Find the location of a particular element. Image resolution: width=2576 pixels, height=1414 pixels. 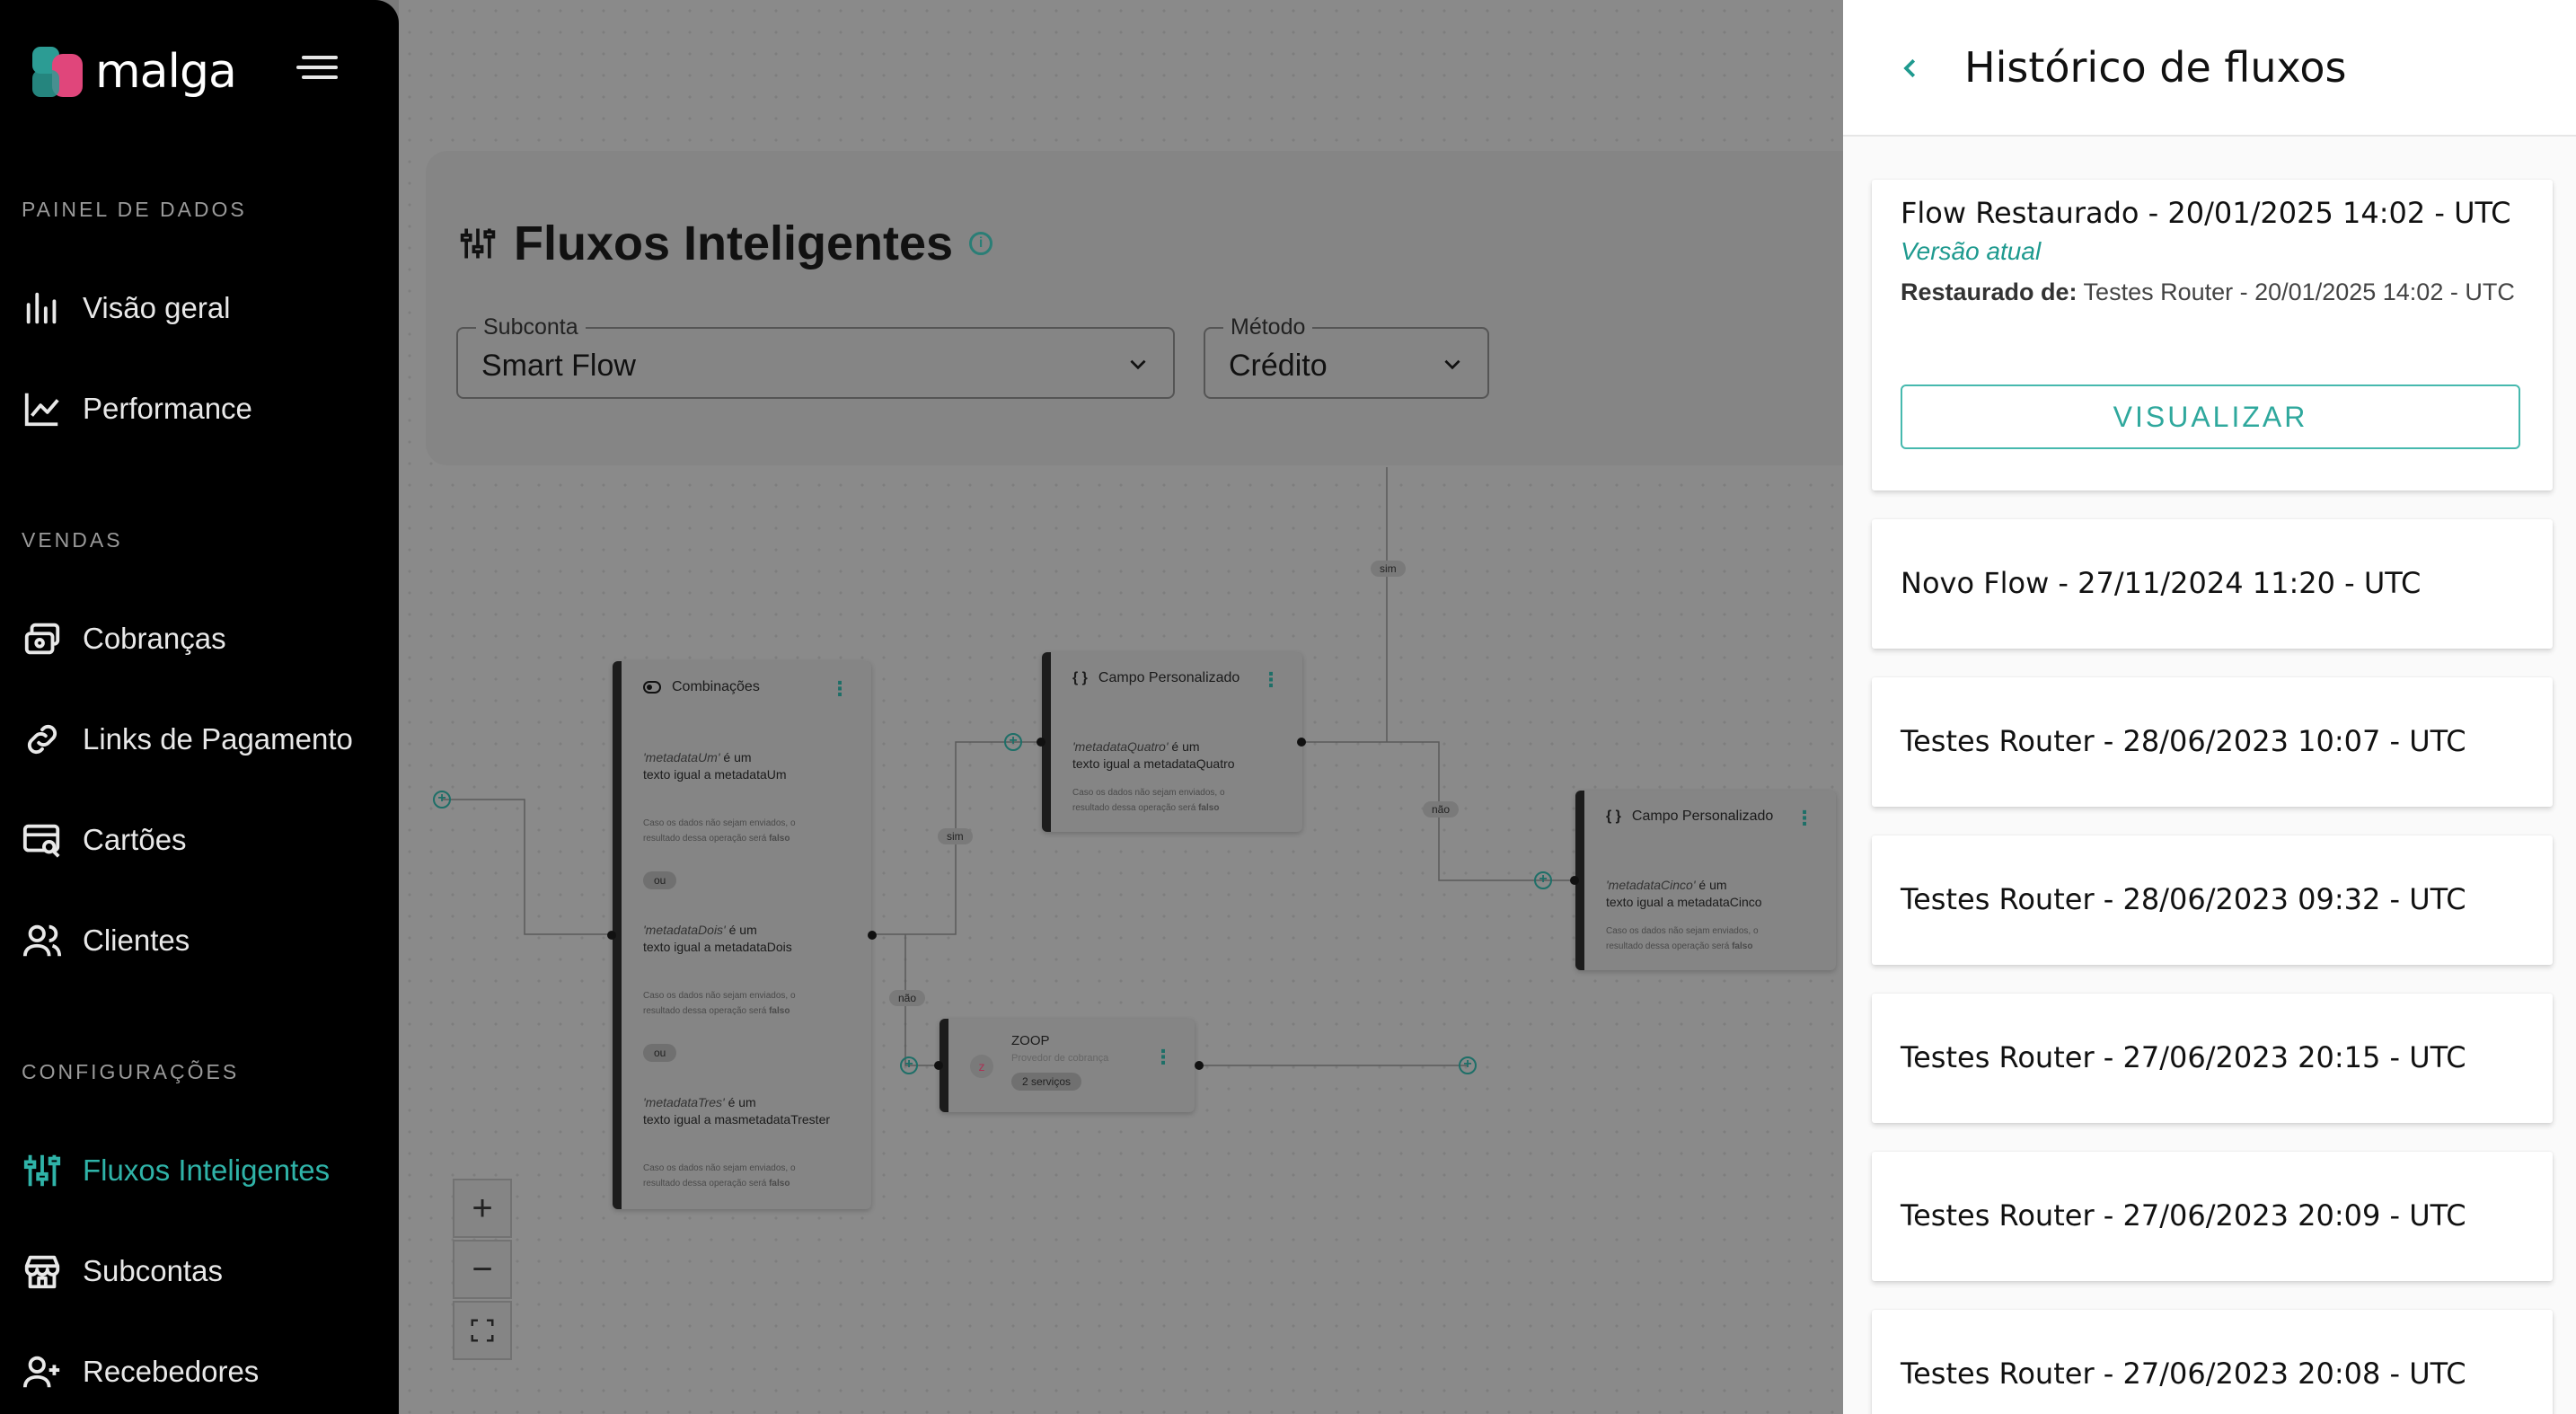

sidebar-item-label: Recebedores is located at coordinates (171, 1371).